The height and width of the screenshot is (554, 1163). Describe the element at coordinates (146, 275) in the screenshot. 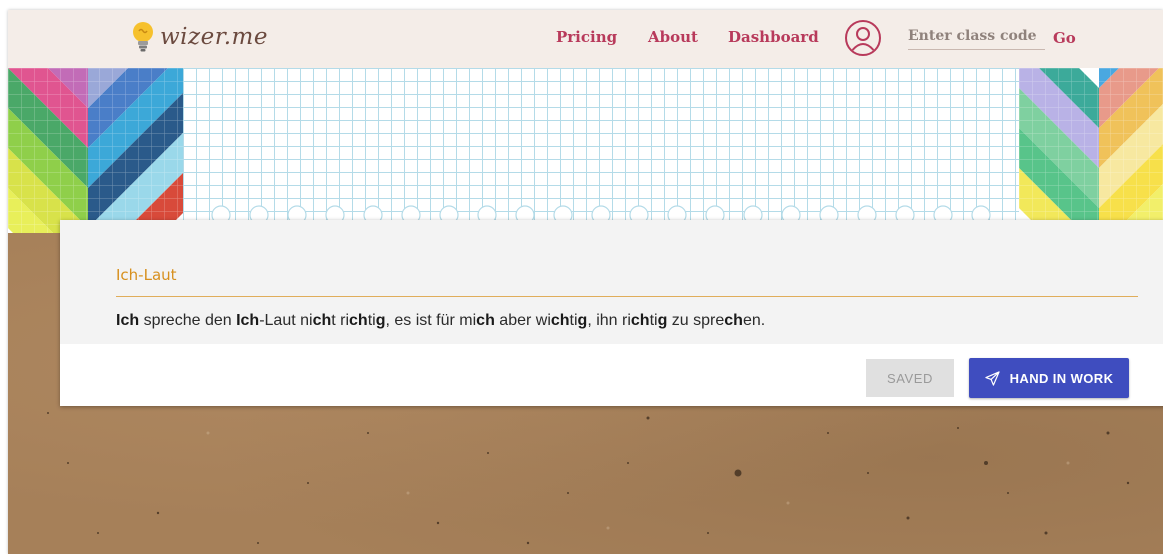

I see `card-title: Ich-Laut` at that location.